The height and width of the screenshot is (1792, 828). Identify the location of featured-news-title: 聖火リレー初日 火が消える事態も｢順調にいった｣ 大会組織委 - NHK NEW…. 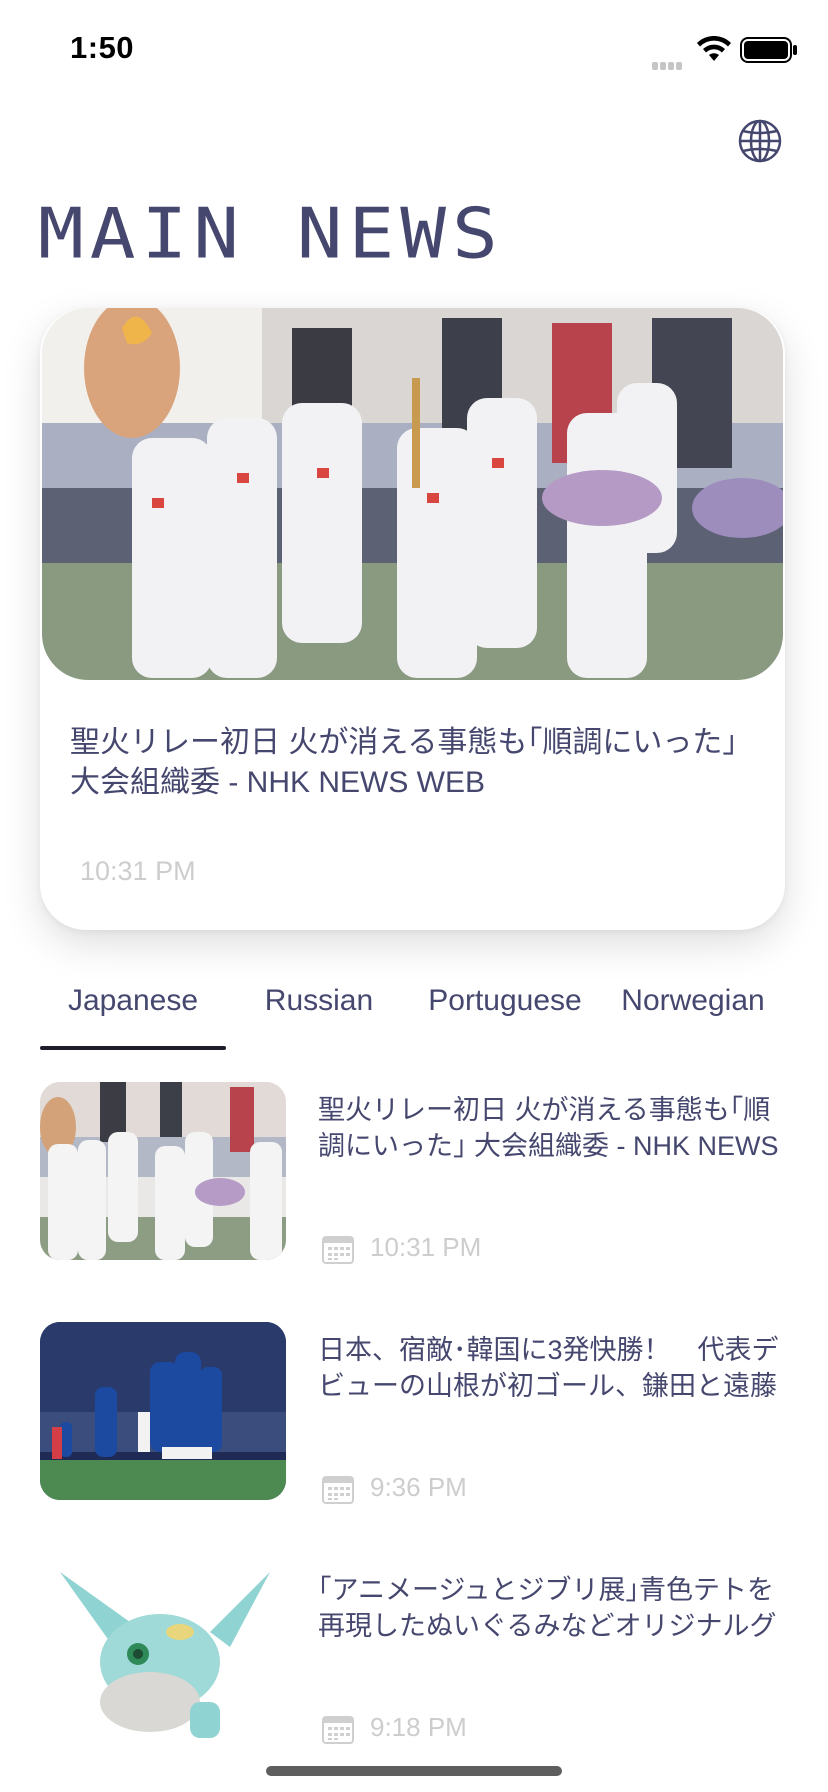
(404, 762).